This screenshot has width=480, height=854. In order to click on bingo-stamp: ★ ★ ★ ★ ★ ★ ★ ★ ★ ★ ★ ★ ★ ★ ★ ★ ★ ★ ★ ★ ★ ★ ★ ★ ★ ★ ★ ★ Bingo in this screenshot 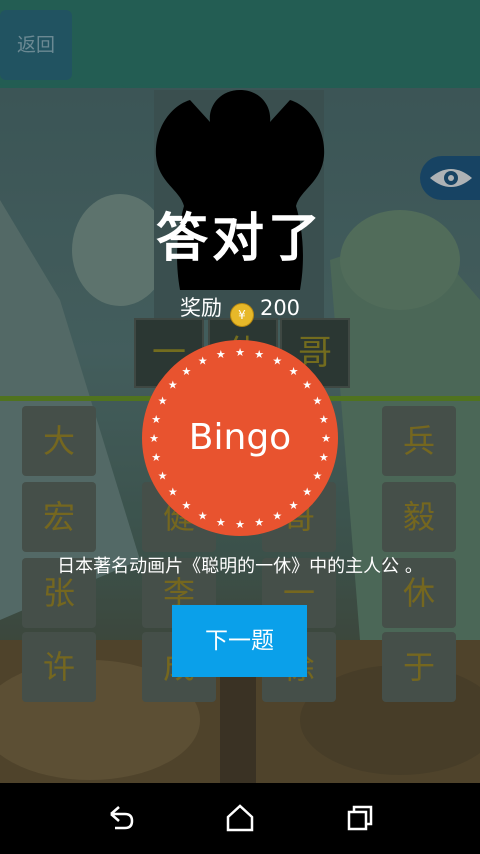, I will do `click(240, 438)`.